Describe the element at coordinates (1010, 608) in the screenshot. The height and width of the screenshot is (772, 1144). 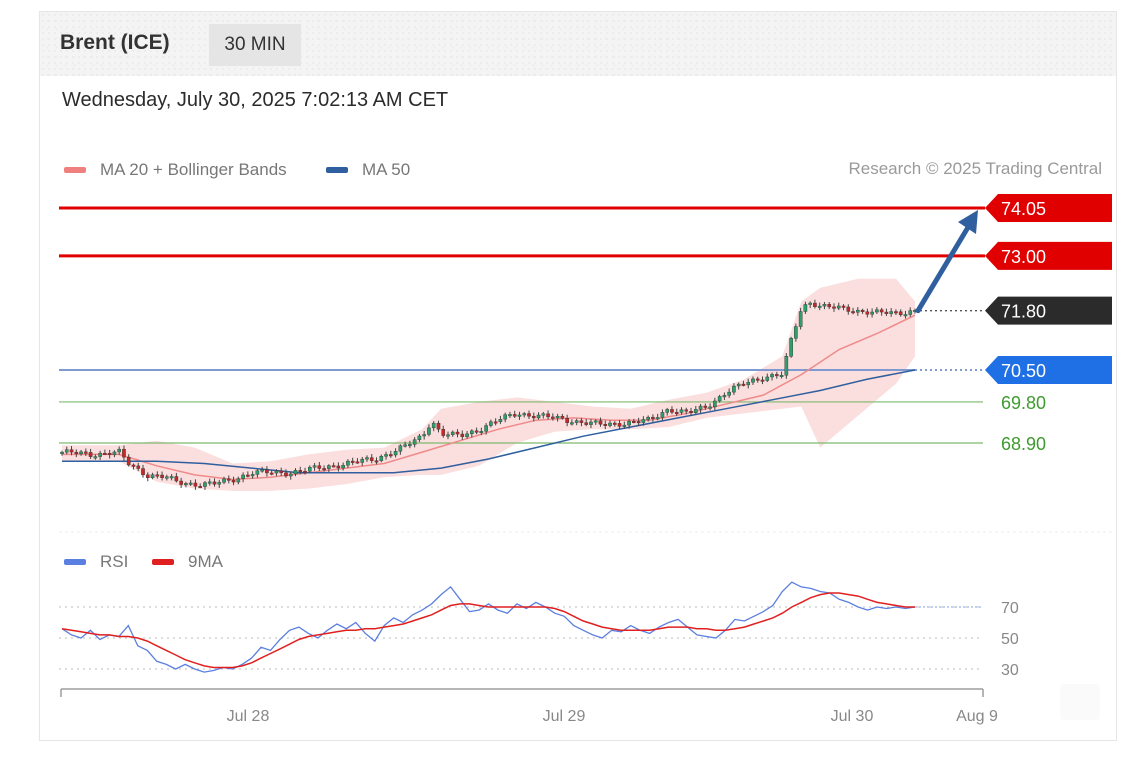
I see `rsi-tick-label: 70` at that location.